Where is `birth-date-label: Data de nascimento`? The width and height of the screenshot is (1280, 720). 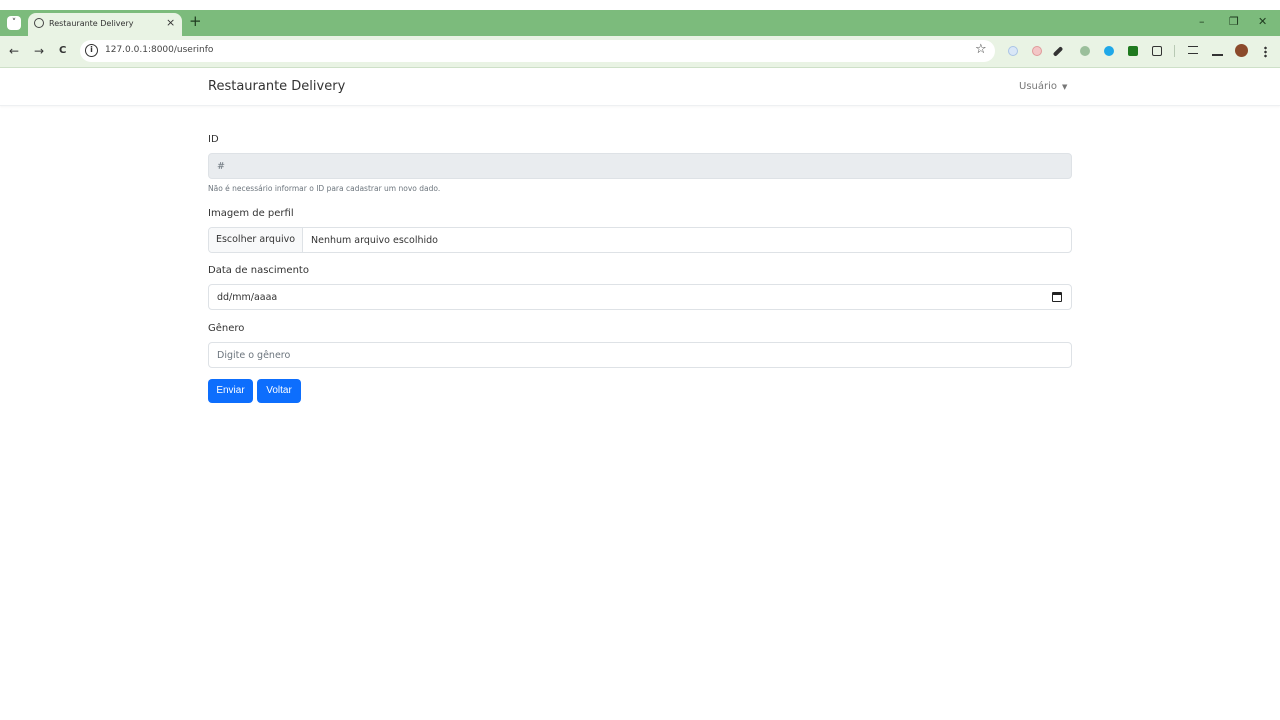 birth-date-label: Data de nascimento is located at coordinates (258, 270).